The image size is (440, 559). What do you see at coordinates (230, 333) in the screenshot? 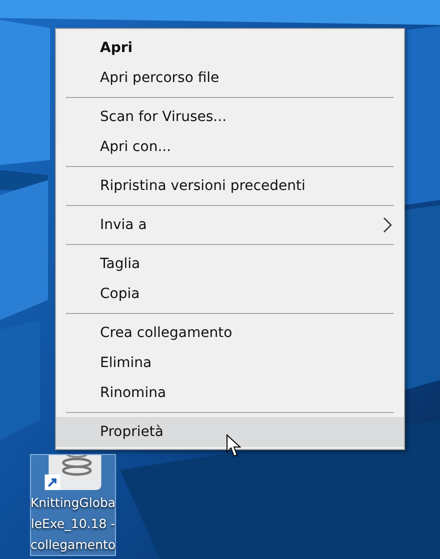
I see `menu-item: Crea collegamento` at bounding box center [230, 333].